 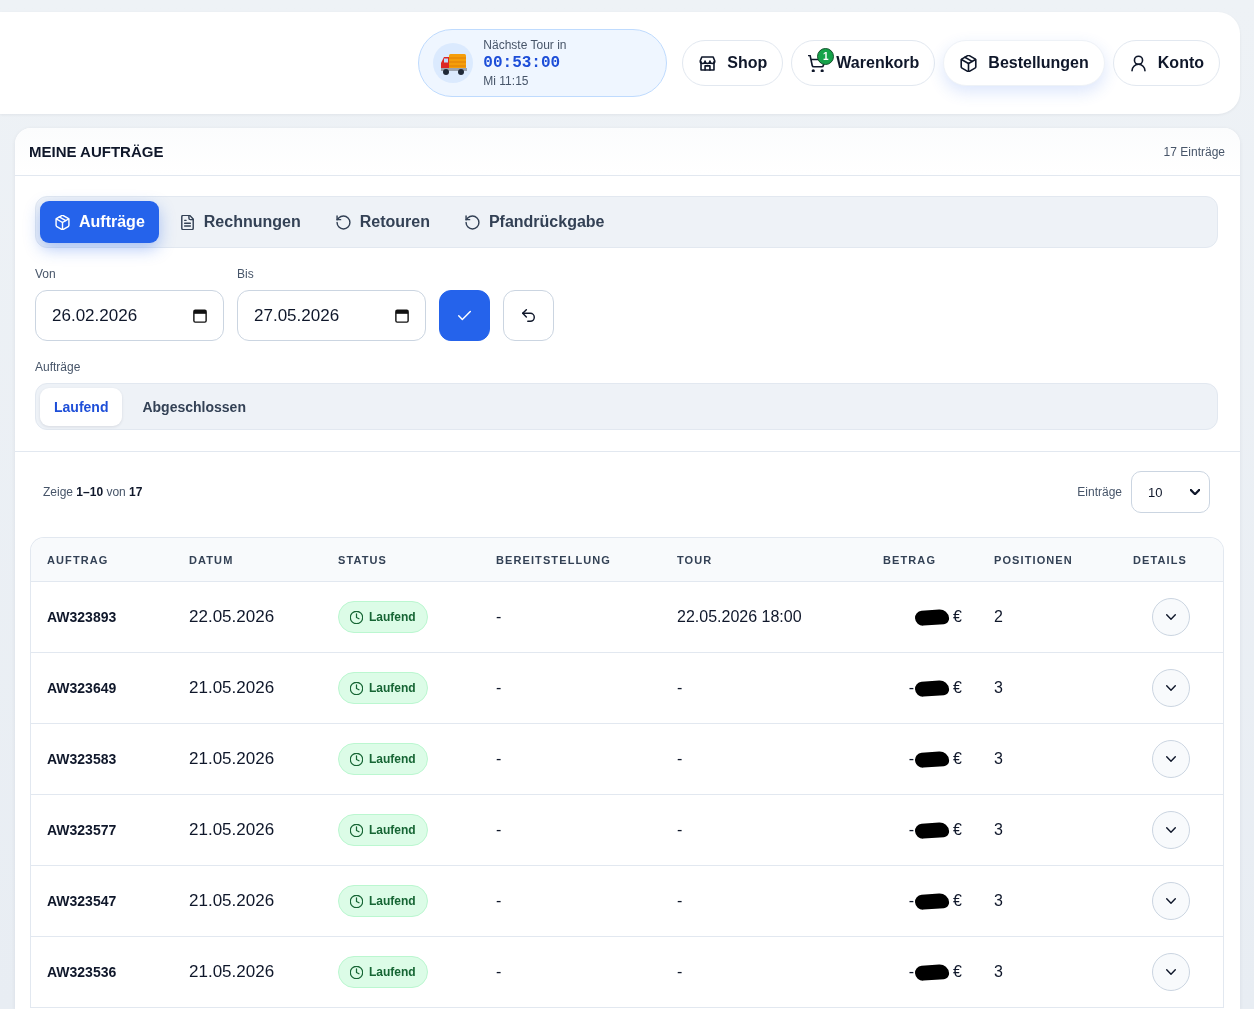 What do you see at coordinates (211, 560) in the screenshot?
I see `column-header: DATUM` at bounding box center [211, 560].